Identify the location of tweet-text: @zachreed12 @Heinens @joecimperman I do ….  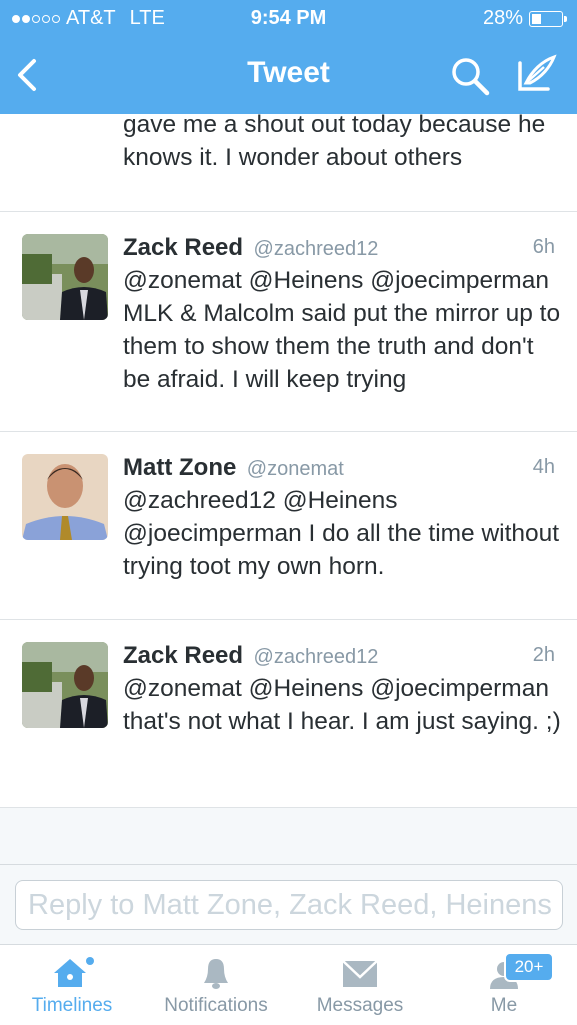
(341, 533).